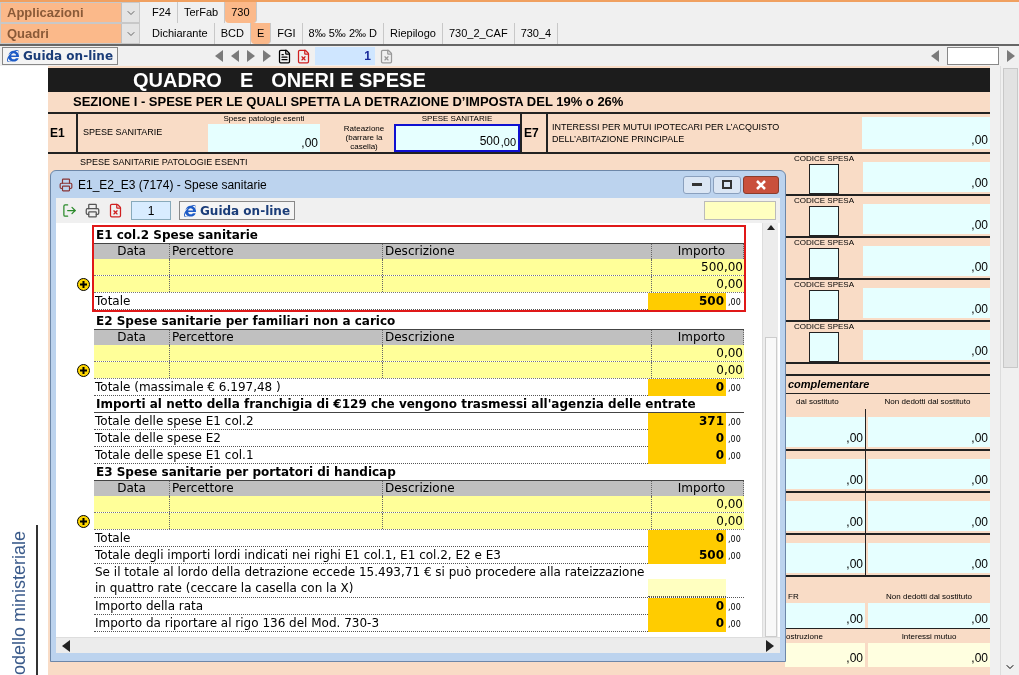 The image size is (1019, 675). I want to click on tab: Riepilogo, so click(413, 33).